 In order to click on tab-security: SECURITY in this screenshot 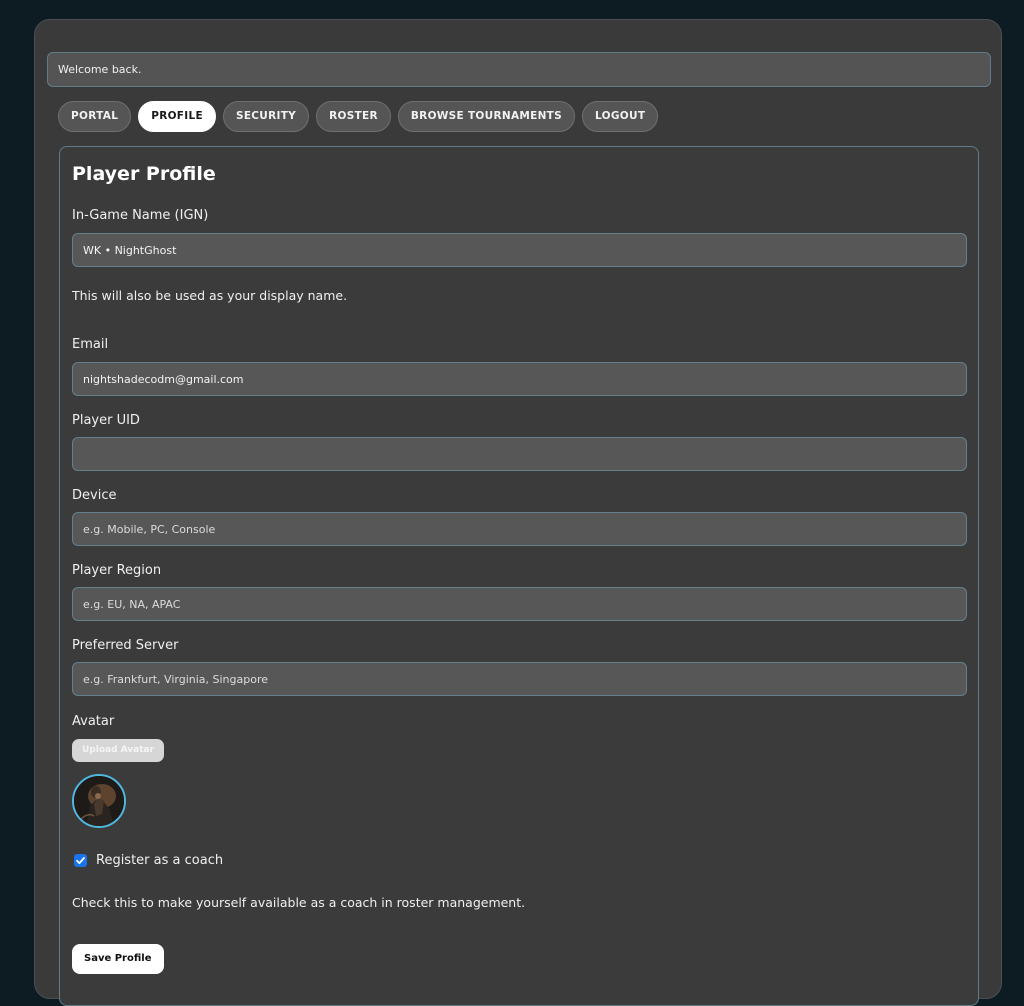, I will do `click(266, 116)`.